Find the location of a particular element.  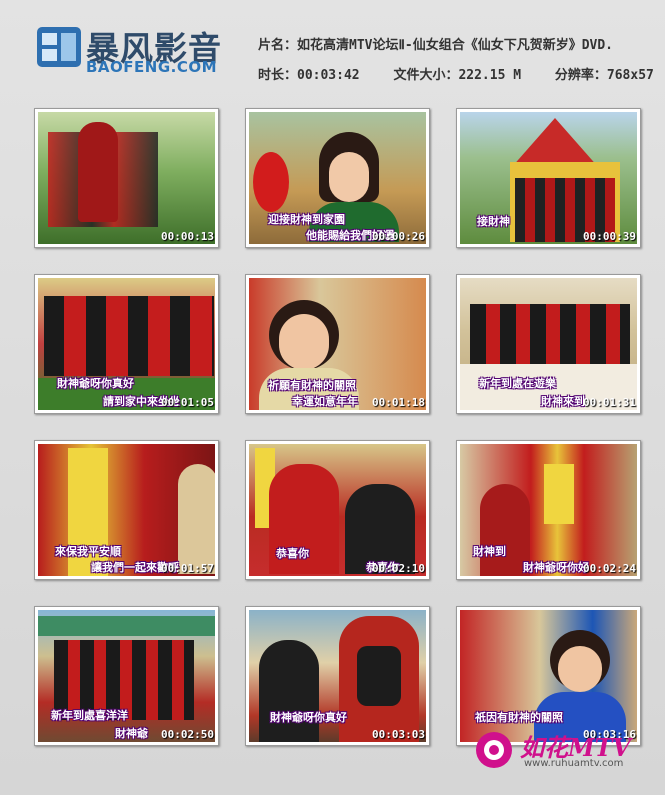

video-thumbnail: 財神爺呀你真好 請到家中來坐坐 00:01:05 is located at coordinates (126, 344).